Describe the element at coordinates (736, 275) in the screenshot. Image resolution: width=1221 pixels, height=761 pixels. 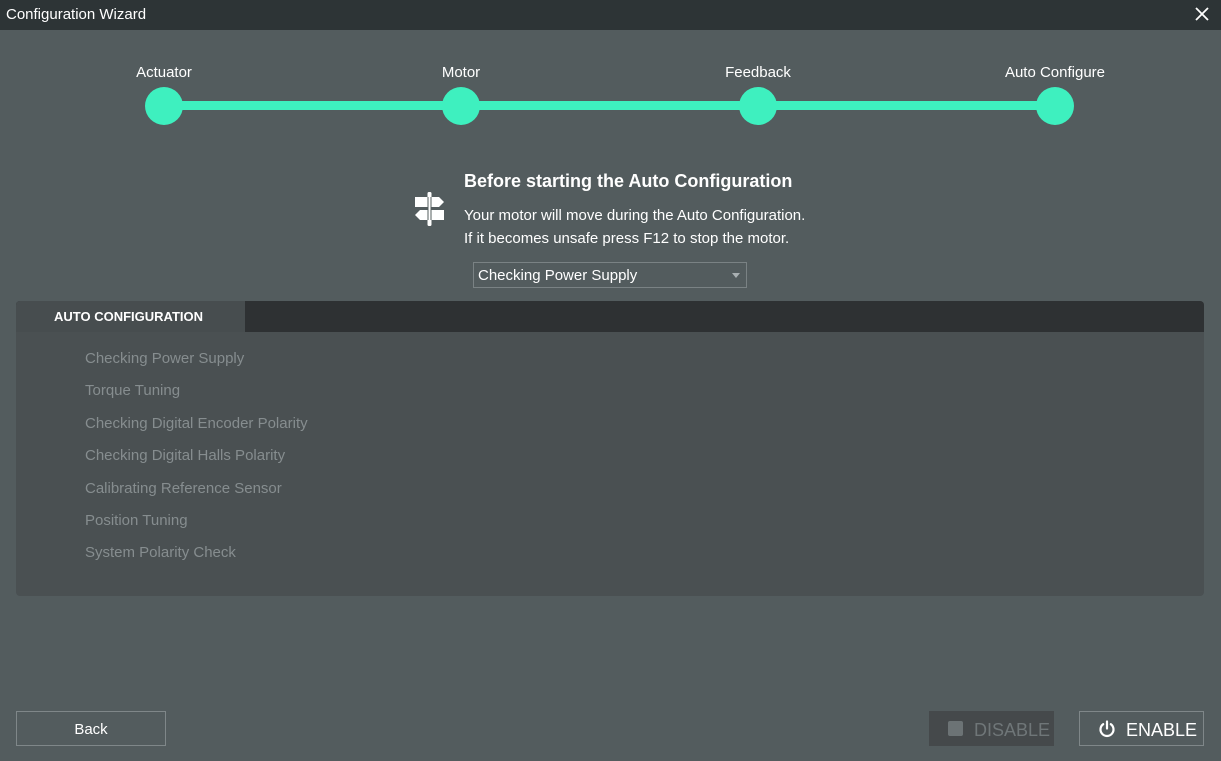
I see `dropdown-arrow-icon` at that location.